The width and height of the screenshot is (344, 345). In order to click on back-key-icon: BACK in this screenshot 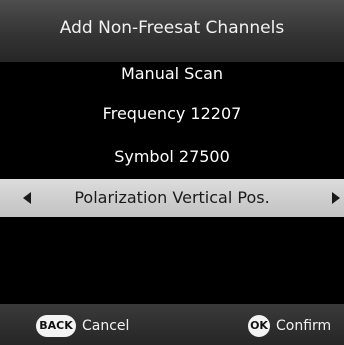, I will do `click(56, 326)`.